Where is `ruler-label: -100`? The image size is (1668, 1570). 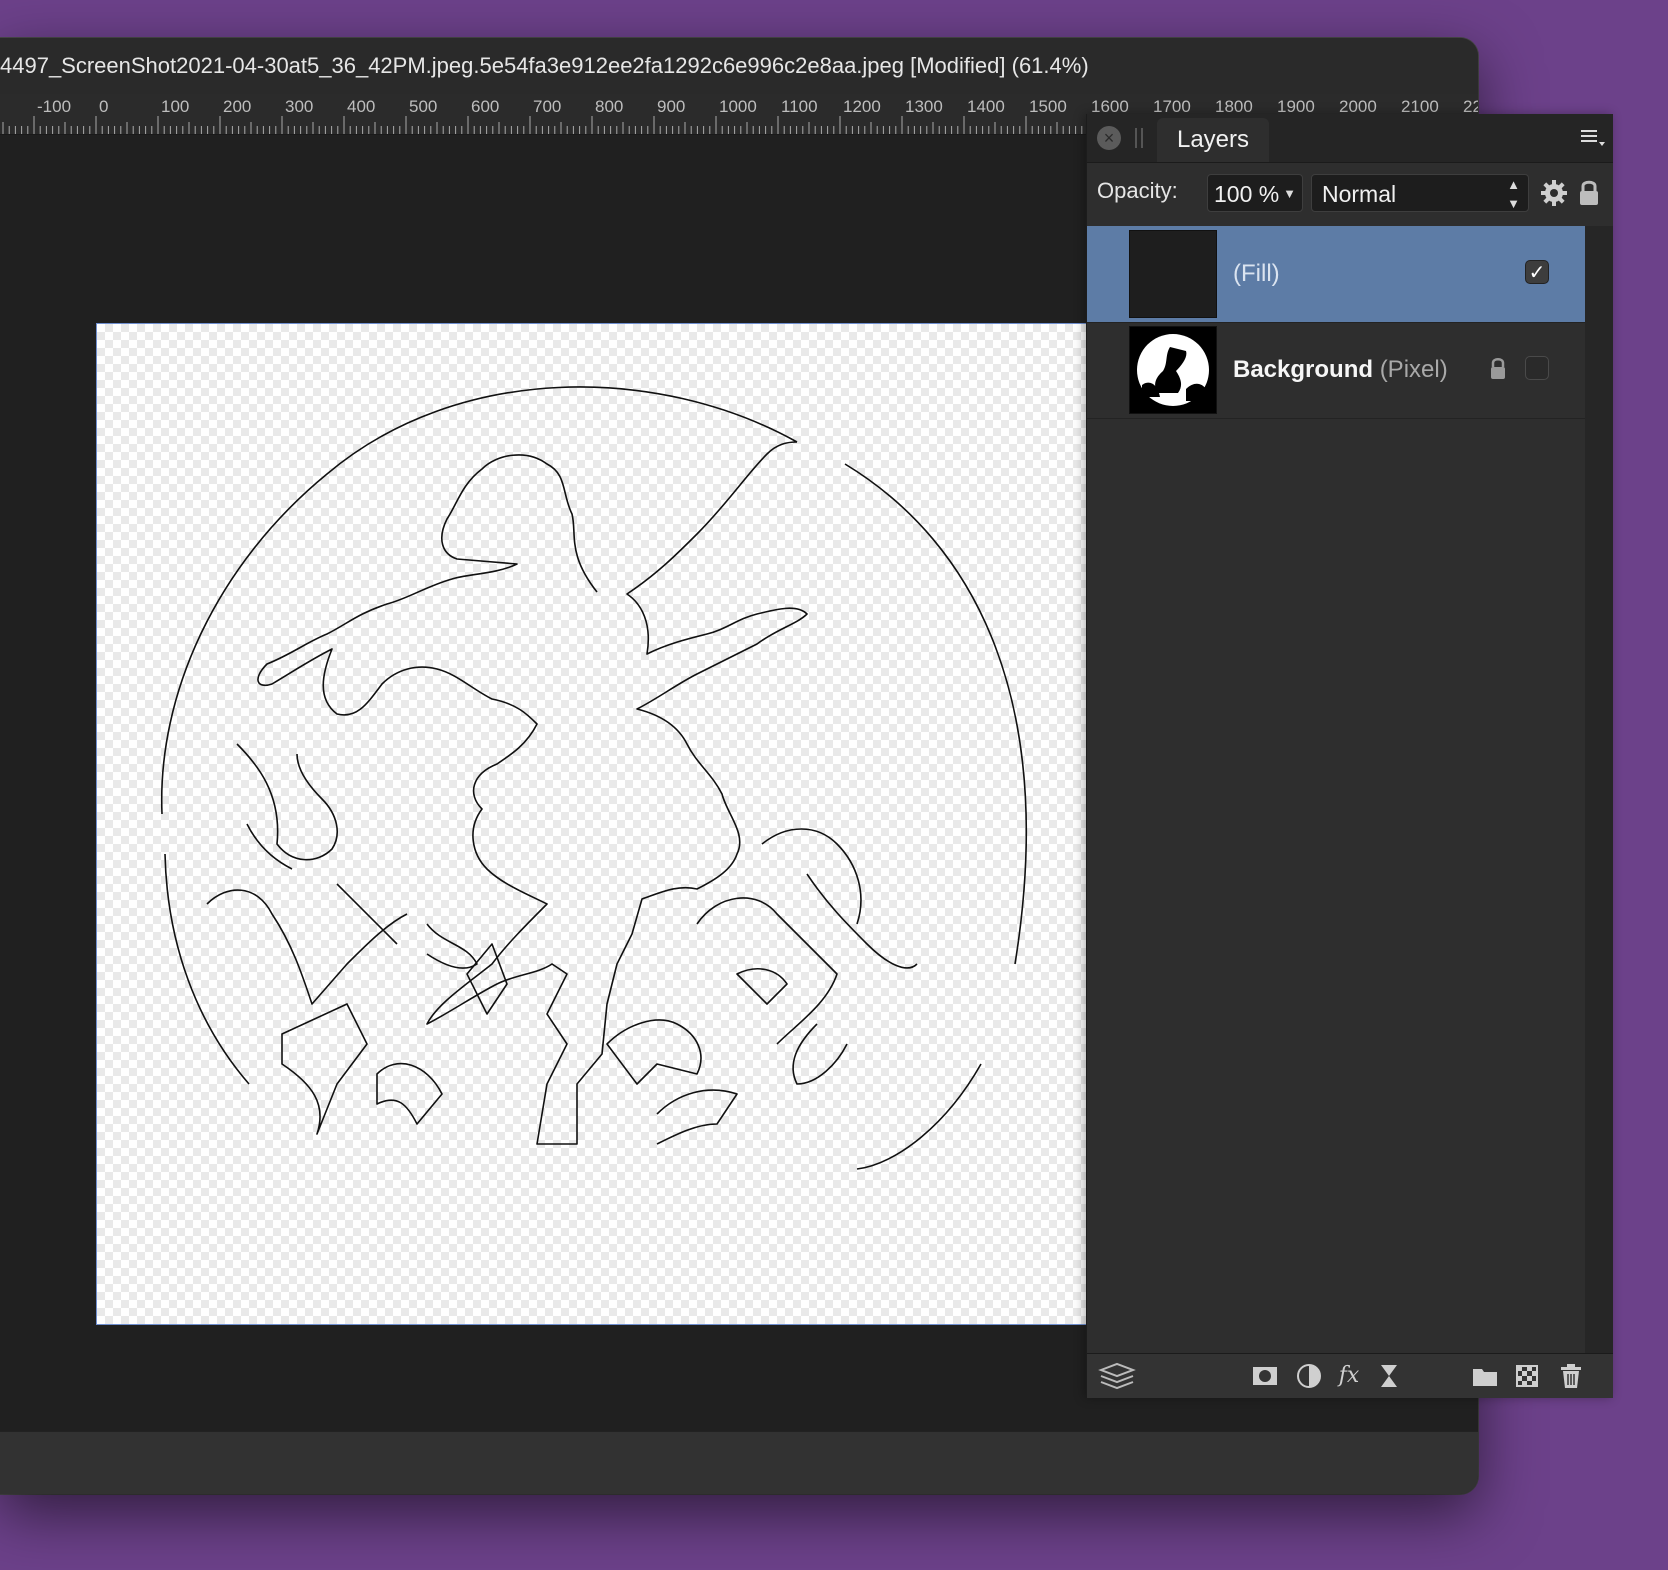
ruler-label: -100 is located at coordinates (54, 106).